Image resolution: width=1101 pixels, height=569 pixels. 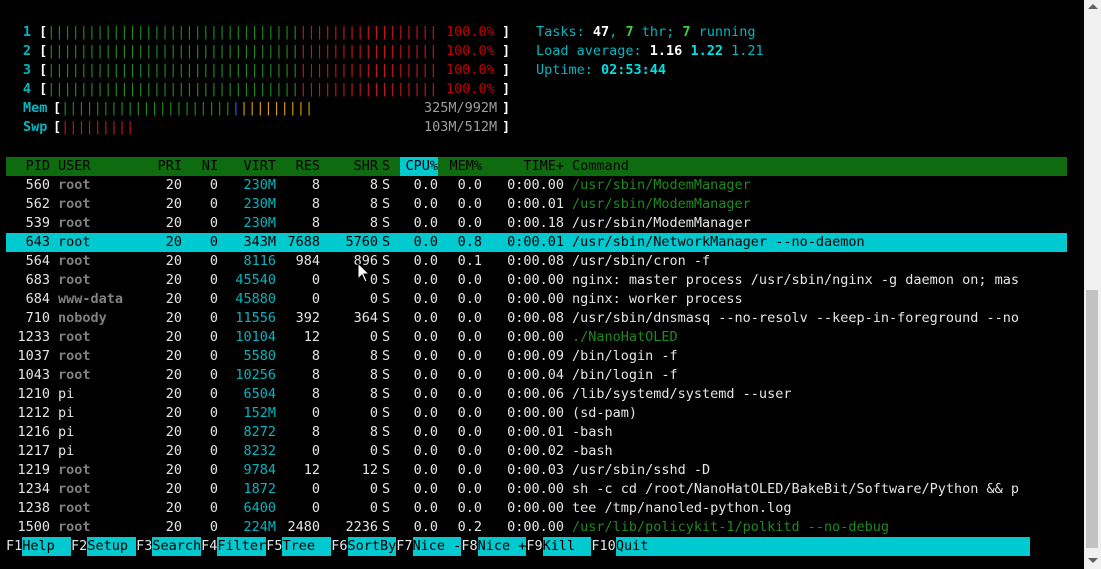 What do you see at coordinates (419, 166) in the screenshot?
I see `col-cpu-sorted: CPU%` at bounding box center [419, 166].